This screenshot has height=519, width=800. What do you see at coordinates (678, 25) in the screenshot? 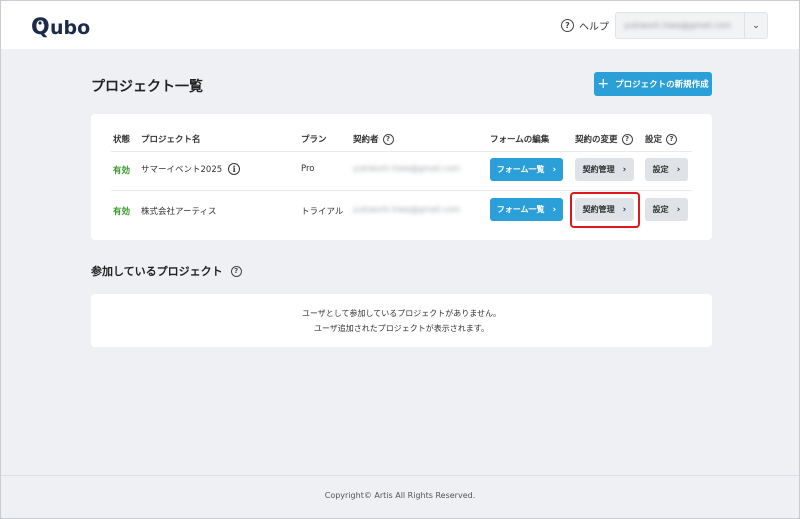
I see `account-email: yukiwork.hiwa@gmail.com` at bounding box center [678, 25].